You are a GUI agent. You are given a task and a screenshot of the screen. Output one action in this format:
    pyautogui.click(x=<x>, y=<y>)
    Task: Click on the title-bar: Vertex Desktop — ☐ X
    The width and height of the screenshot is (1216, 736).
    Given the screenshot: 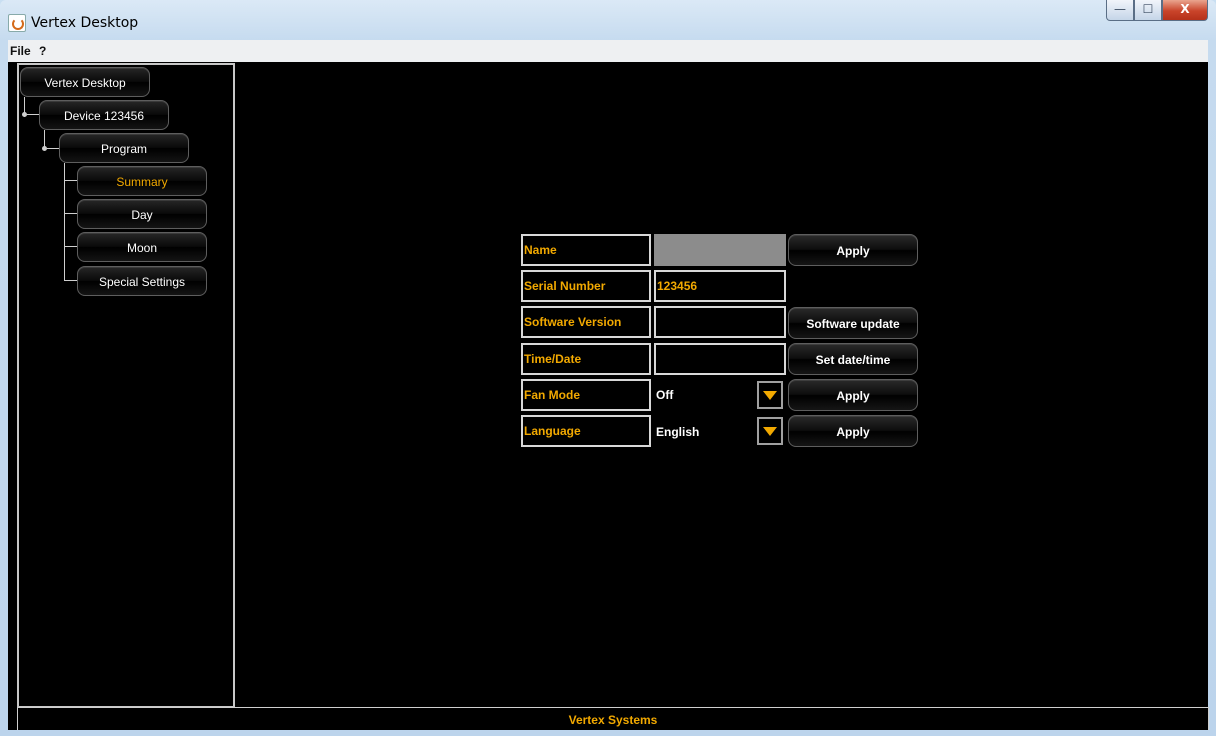 What is the action you would take?
    pyautogui.click(x=608, y=20)
    